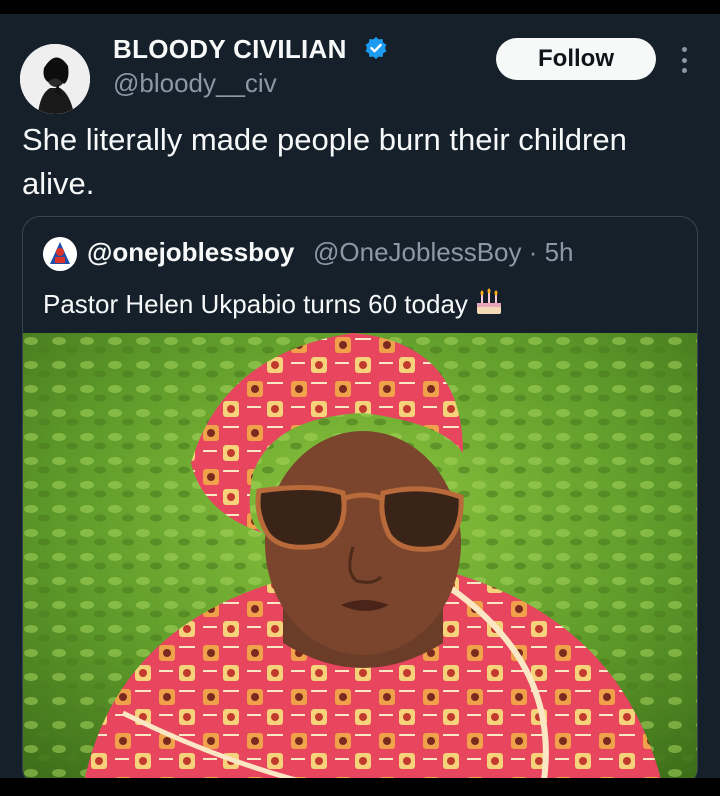 This screenshot has height=796, width=720. I want to click on quoted-author-avatar, so click(60, 254).